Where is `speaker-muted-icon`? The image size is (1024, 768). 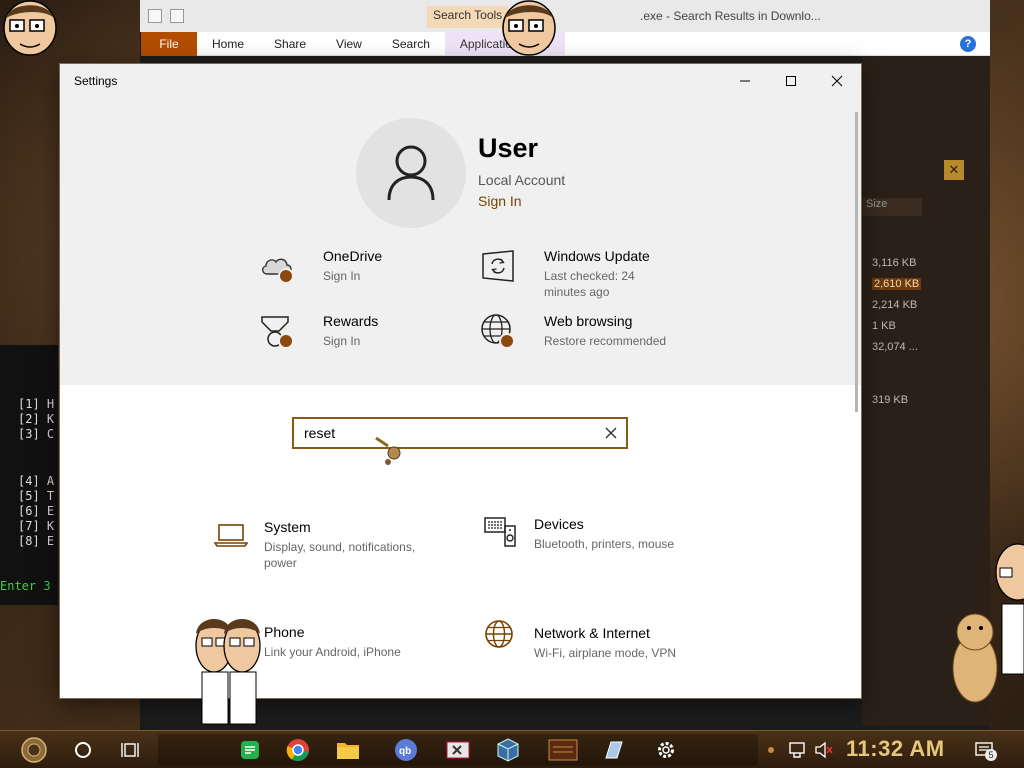
speaker-muted-icon is located at coordinates (824, 750).